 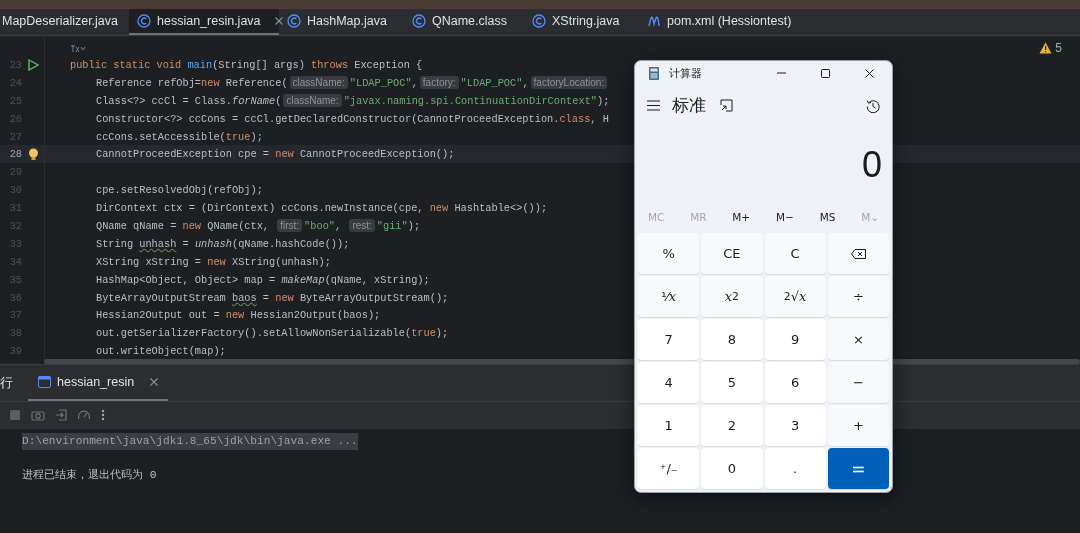 What do you see at coordinates (84, 415) in the screenshot?
I see `gauge-icon` at bounding box center [84, 415].